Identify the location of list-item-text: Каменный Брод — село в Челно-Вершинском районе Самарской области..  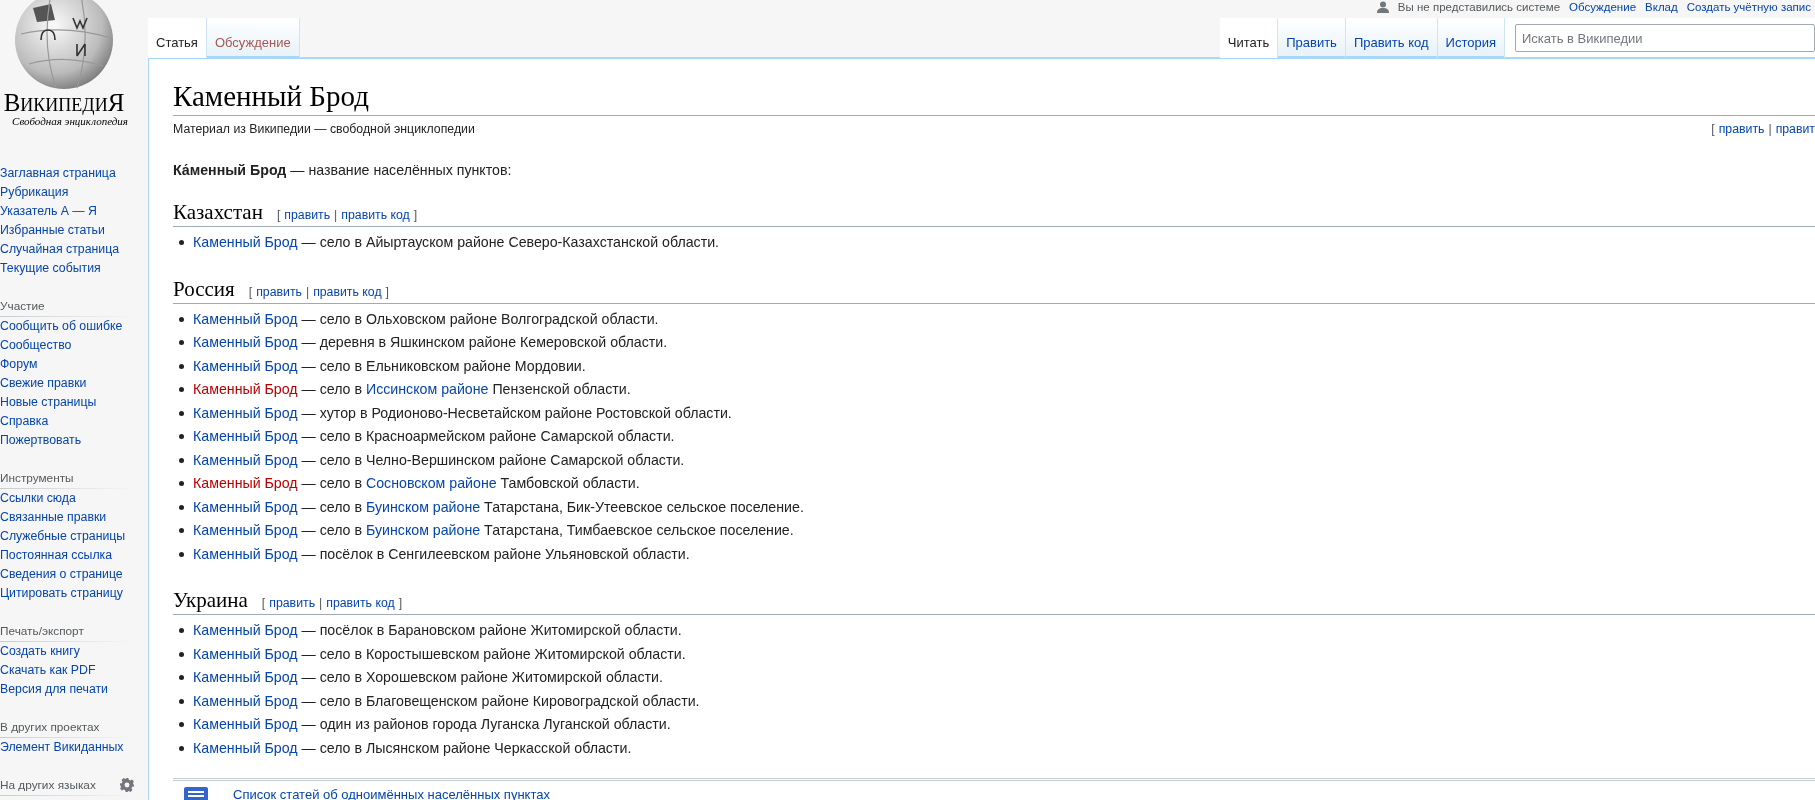
(439, 460).